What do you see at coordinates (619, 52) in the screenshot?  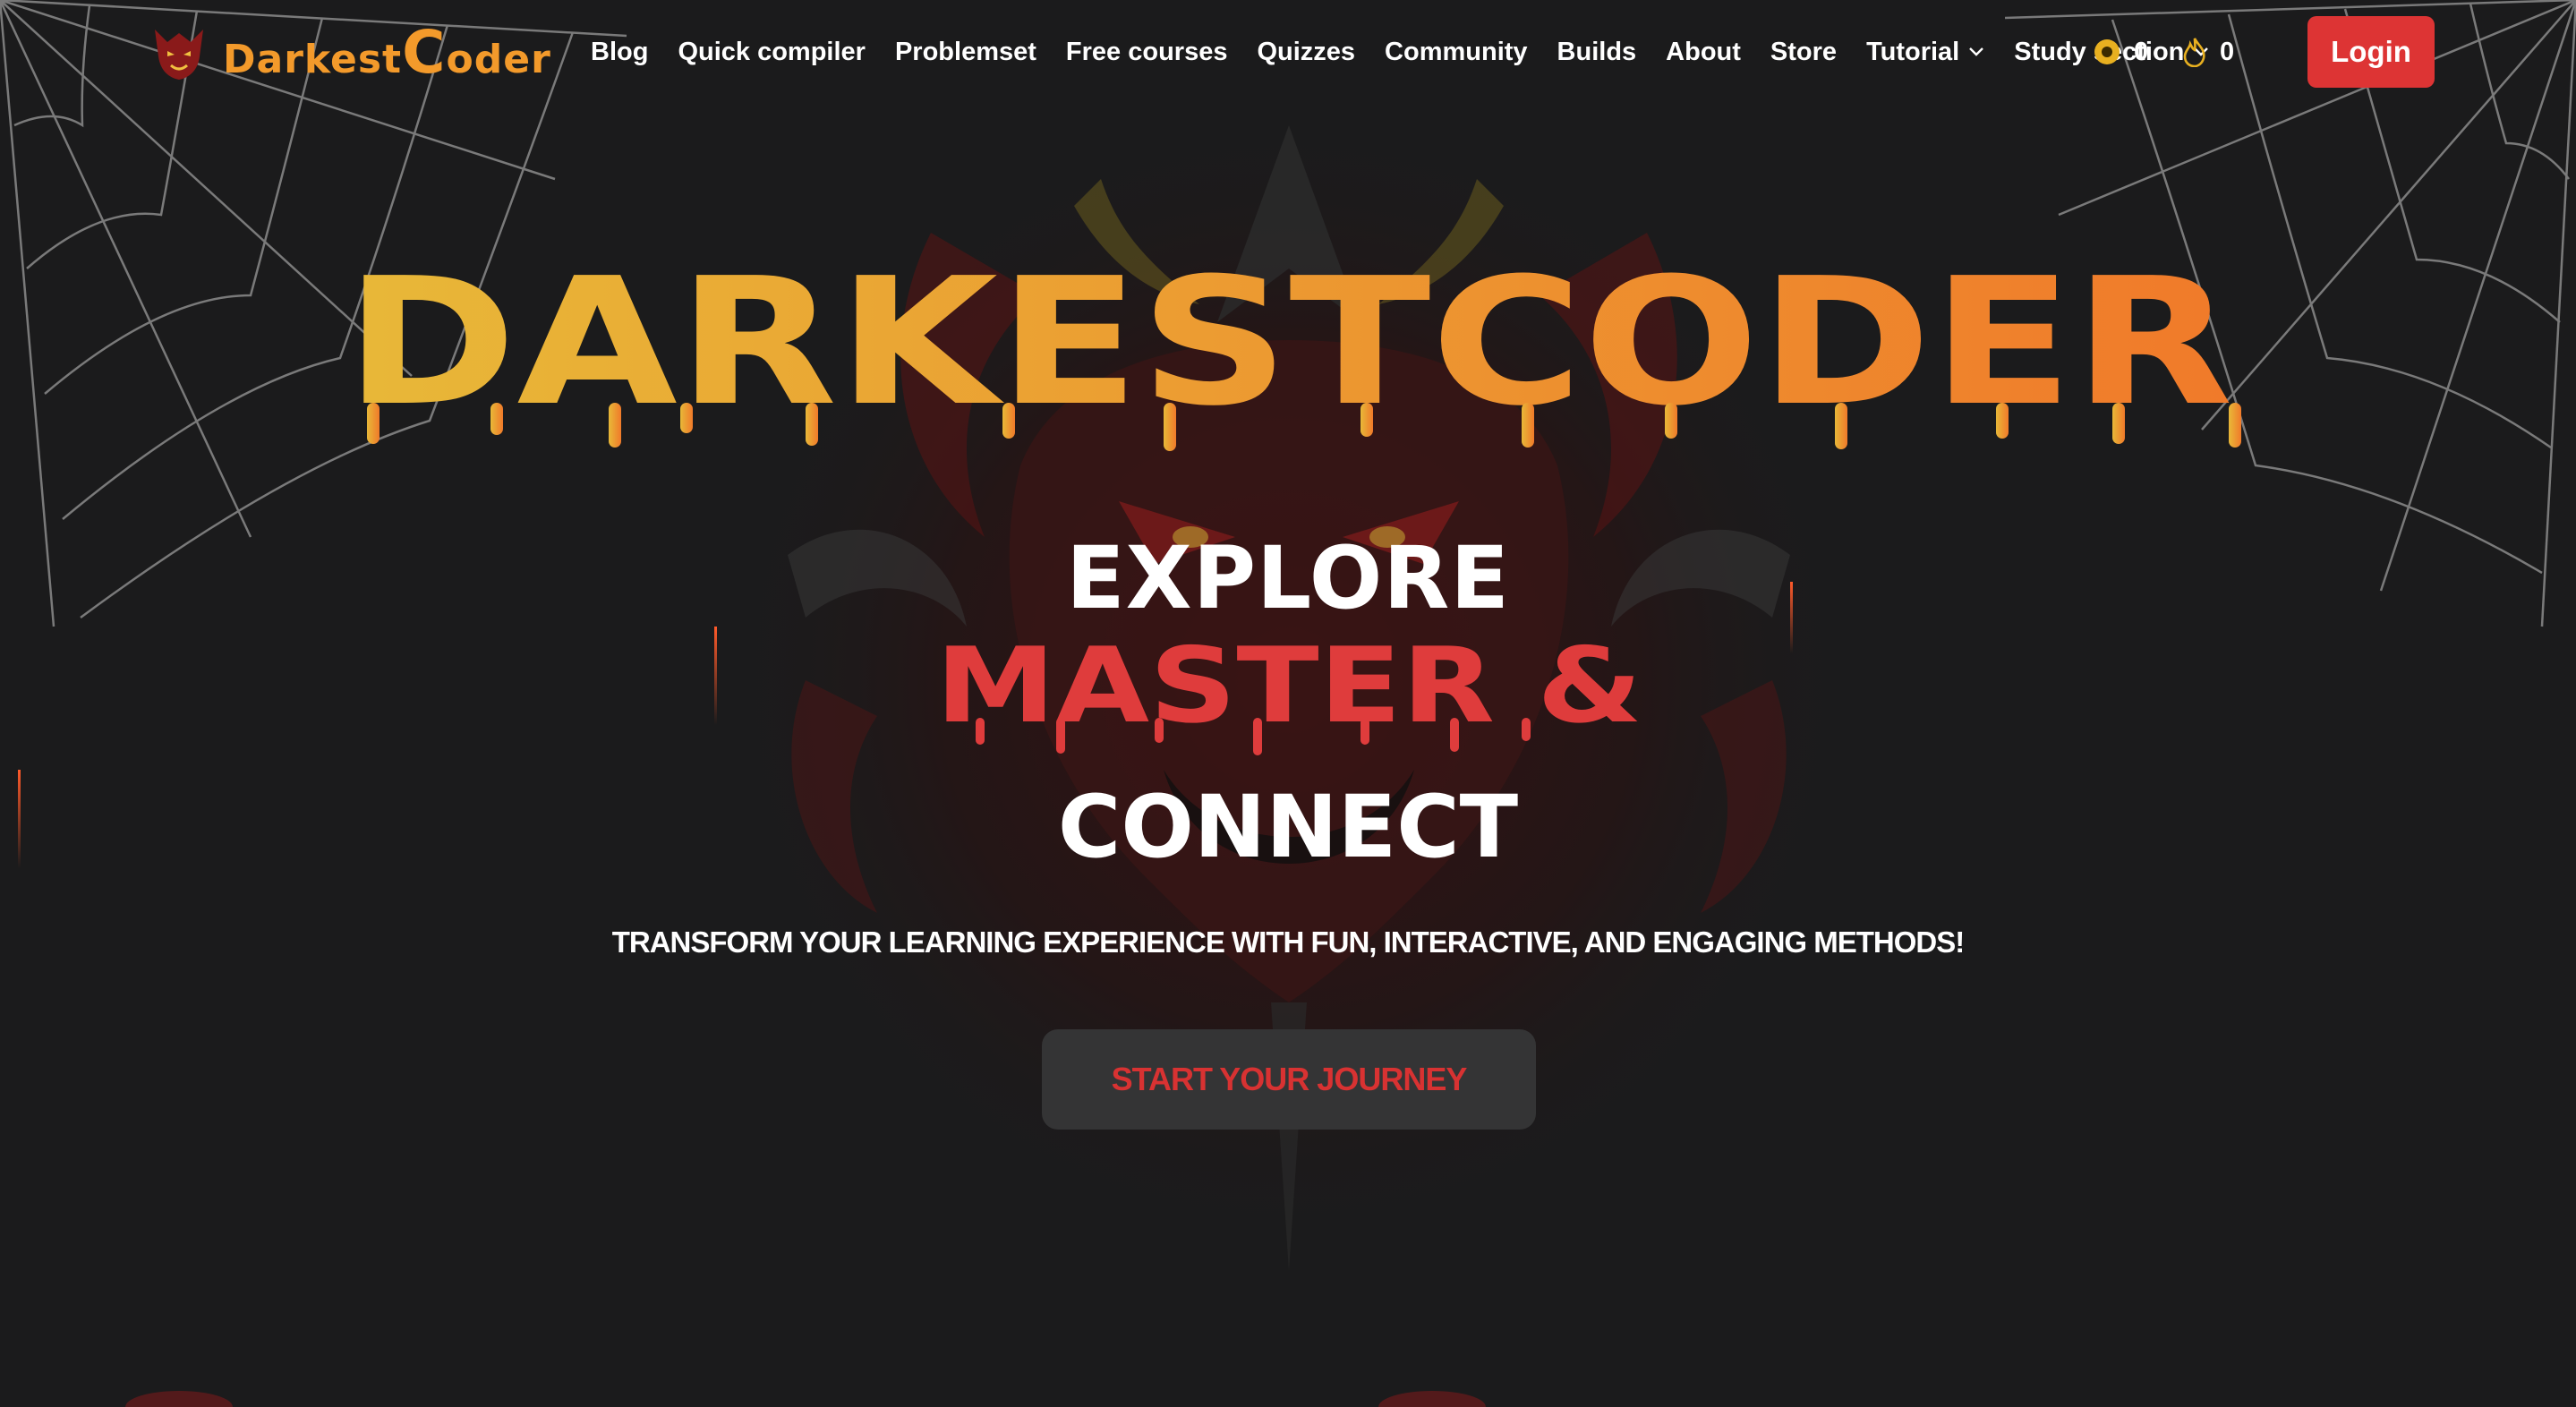 I see `nav-link-blog: Blog` at bounding box center [619, 52].